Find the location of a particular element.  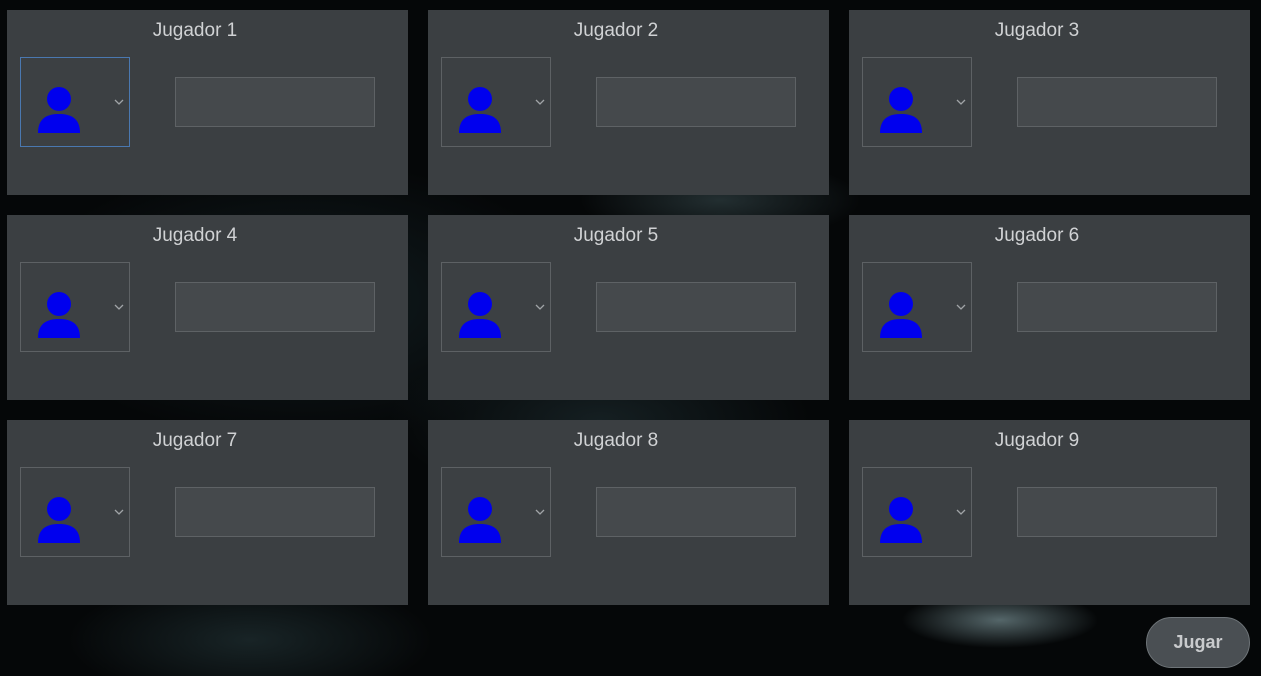

player-card-2: Jugador 2 is located at coordinates (628, 102).